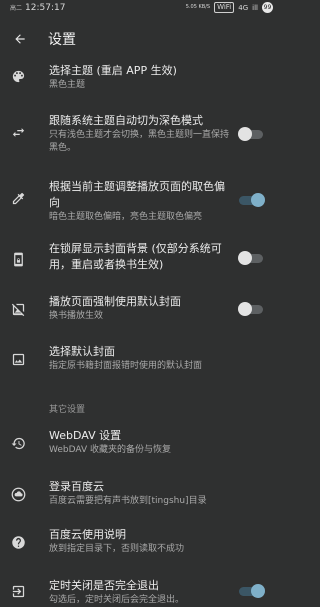 The image size is (320, 607). Describe the element at coordinates (198, 7) in the screenshot. I see `network-speed: 5.05 KB/S` at that location.